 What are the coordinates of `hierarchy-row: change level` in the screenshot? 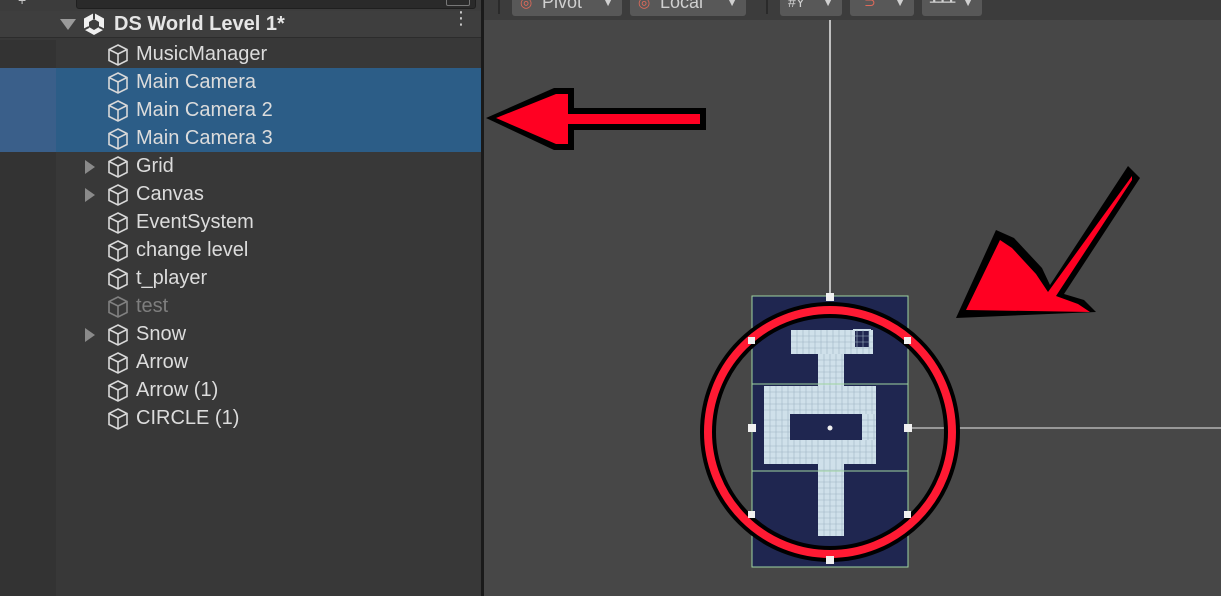 It's located at (240, 250).